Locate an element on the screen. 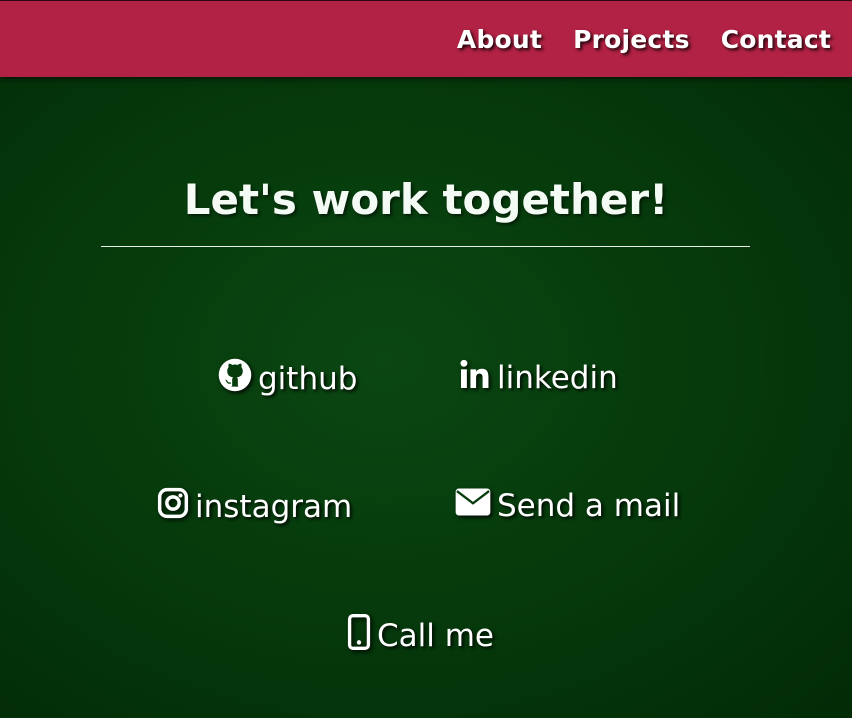  send-mail-label: Send a mail is located at coordinates (589, 506).